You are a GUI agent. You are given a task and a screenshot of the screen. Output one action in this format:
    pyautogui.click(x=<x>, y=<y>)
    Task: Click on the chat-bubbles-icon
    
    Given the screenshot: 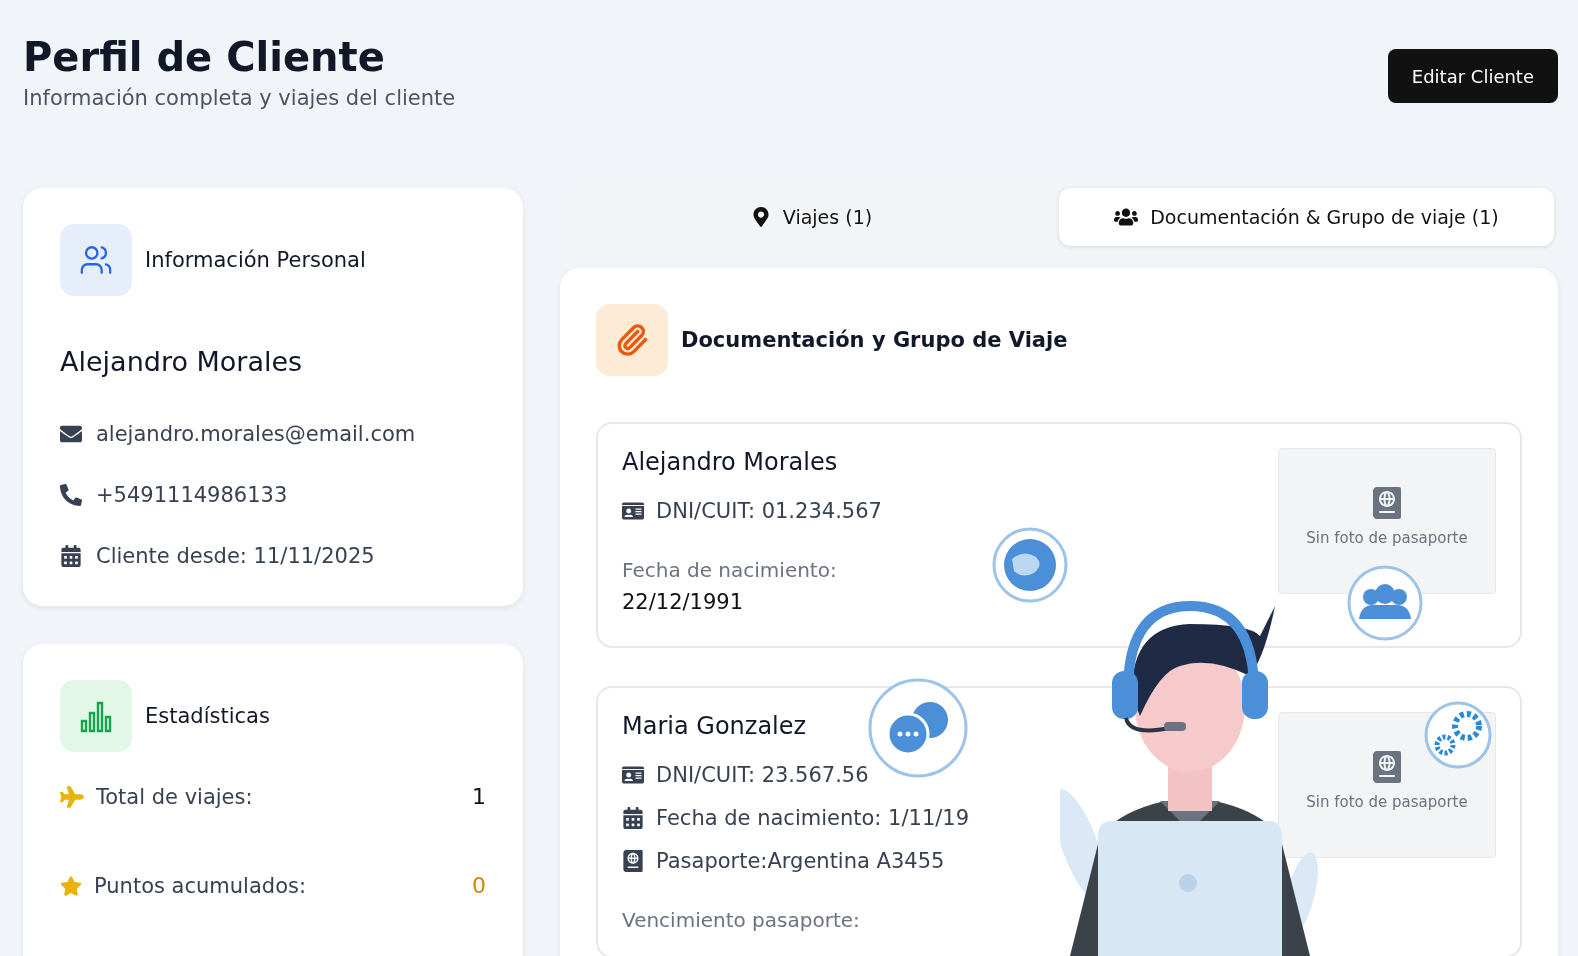 What is the action you would take?
    pyautogui.click(x=918, y=728)
    